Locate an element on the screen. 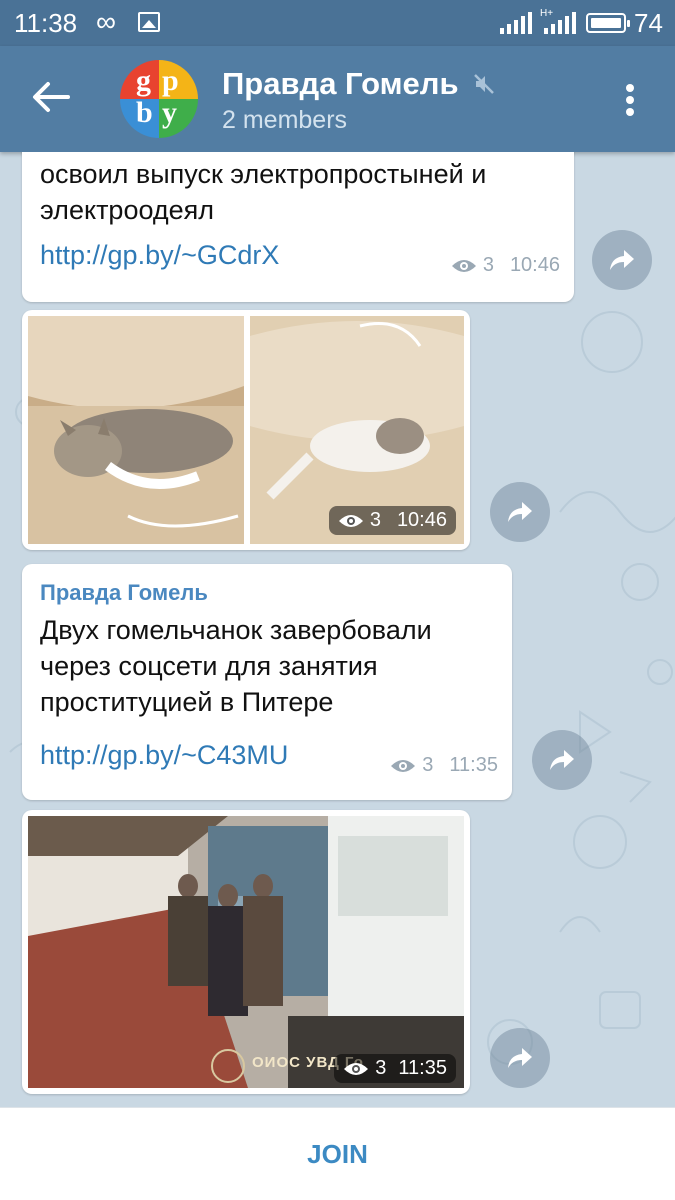  infinity-icon: ∞ is located at coordinates (106, 21).